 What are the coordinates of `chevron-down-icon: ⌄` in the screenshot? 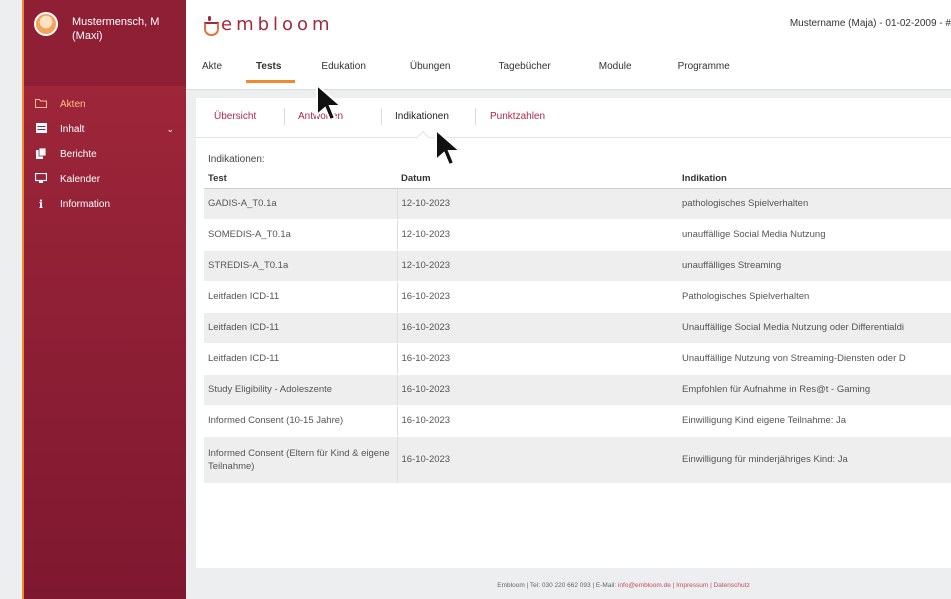 It's located at (170, 129).